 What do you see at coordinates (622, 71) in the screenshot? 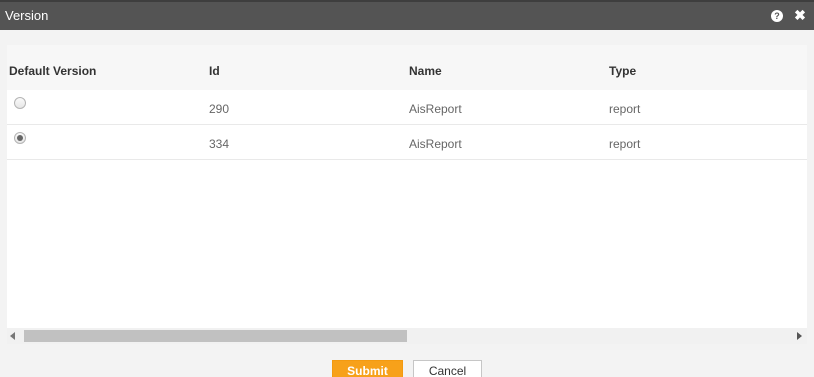
I see `header-type: Type` at bounding box center [622, 71].